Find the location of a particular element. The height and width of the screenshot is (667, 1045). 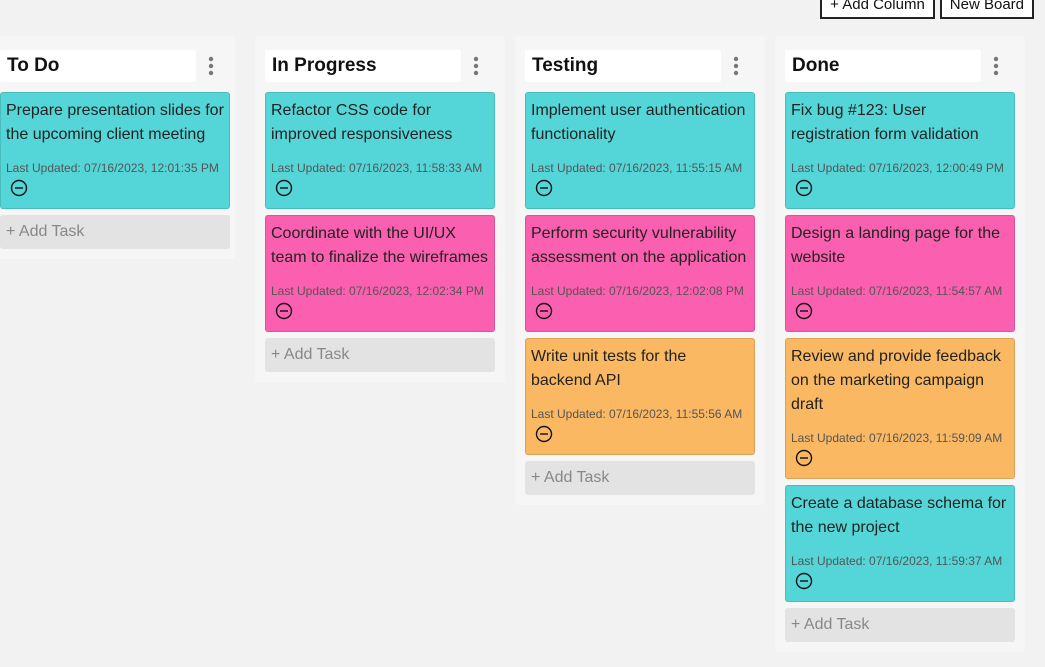

column-header: To Do is located at coordinates (112, 66).